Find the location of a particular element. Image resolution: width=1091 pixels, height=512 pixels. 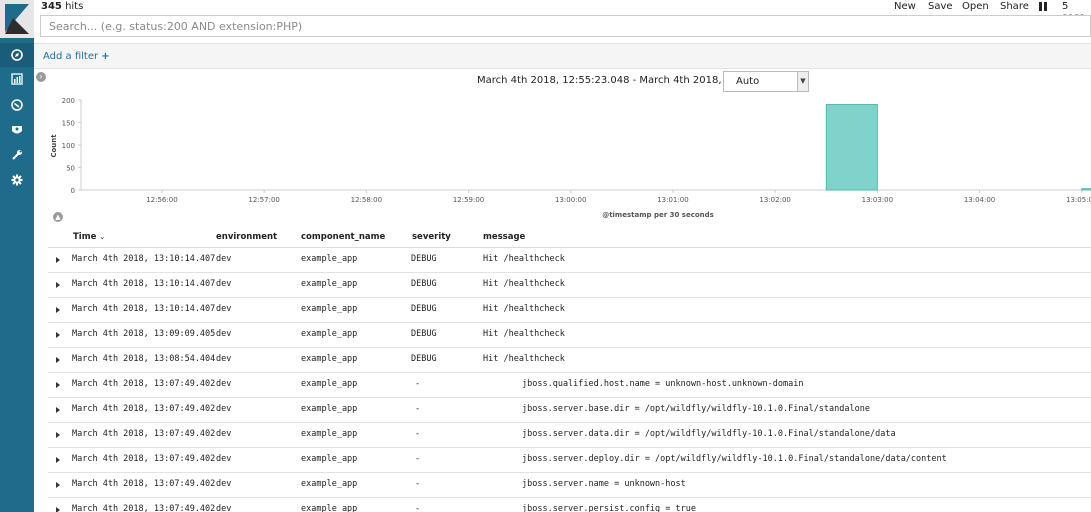

new-button: New is located at coordinates (905, 6).